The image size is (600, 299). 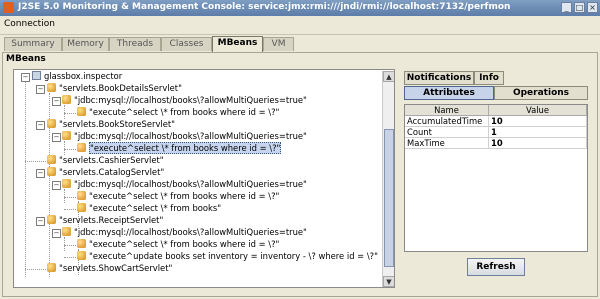 What do you see at coordinates (105, 160) in the screenshot?
I see `tree-node: "servlets.CashierServlet"` at bounding box center [105, 160].